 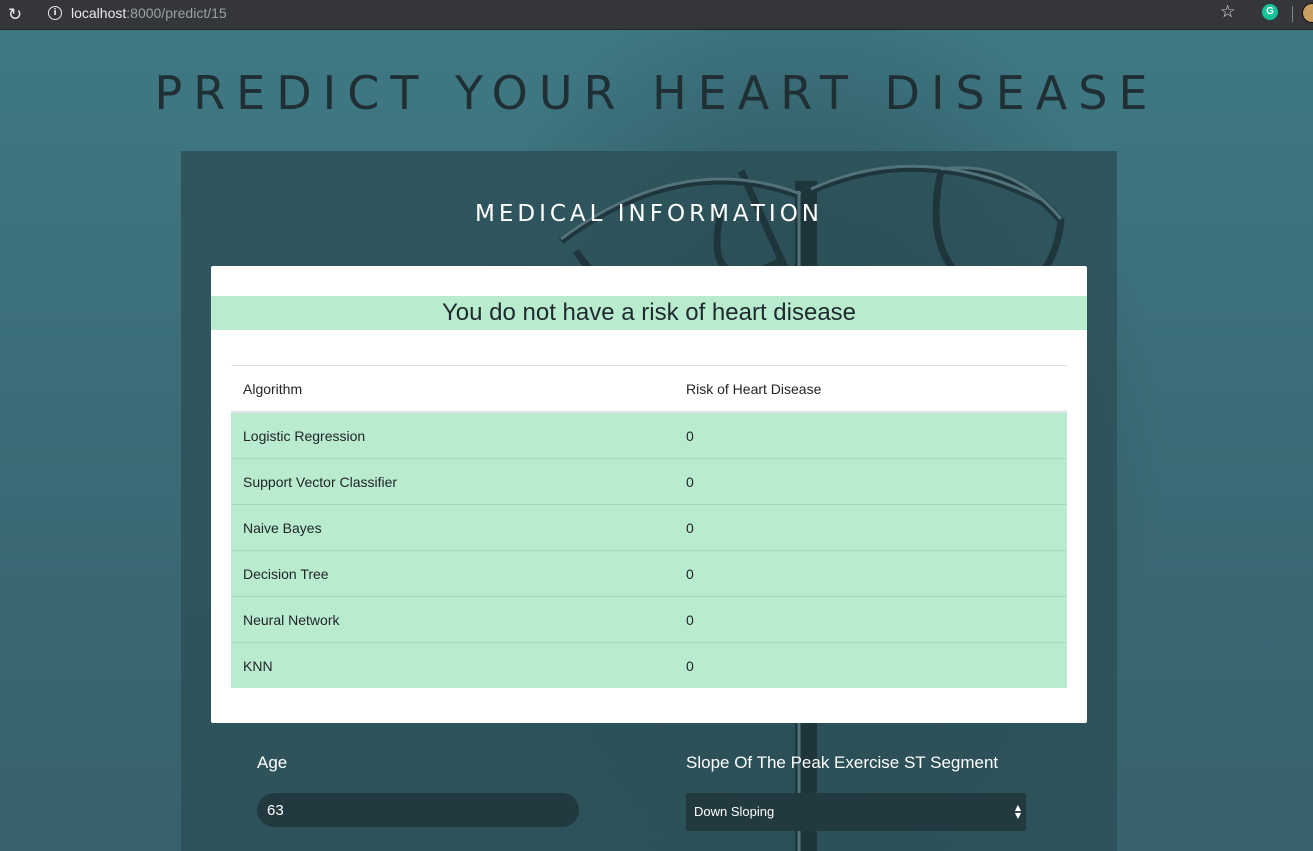 I want to click on site-info-icon: i, so click(x=55, y=13).